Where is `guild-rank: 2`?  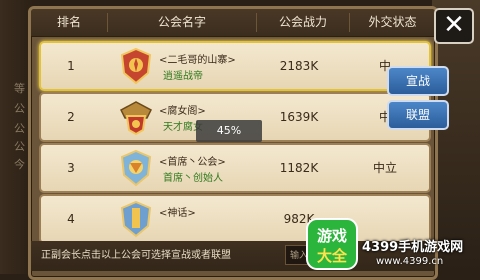 guild-rank: 2 is located at coordinates (71, 117).